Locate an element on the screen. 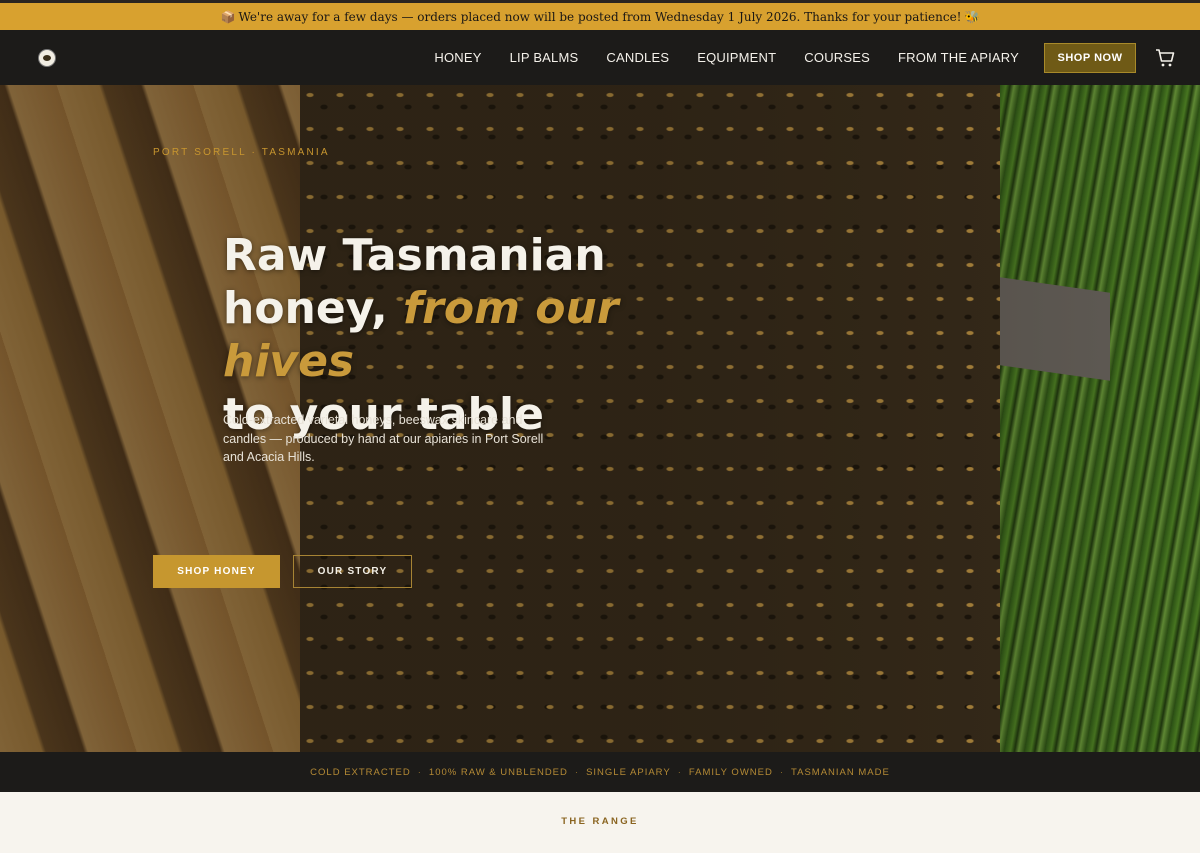 The height and width of the screenshot is (853, 1200). range-section: THE RANGE is located at coordinates (600, 822).